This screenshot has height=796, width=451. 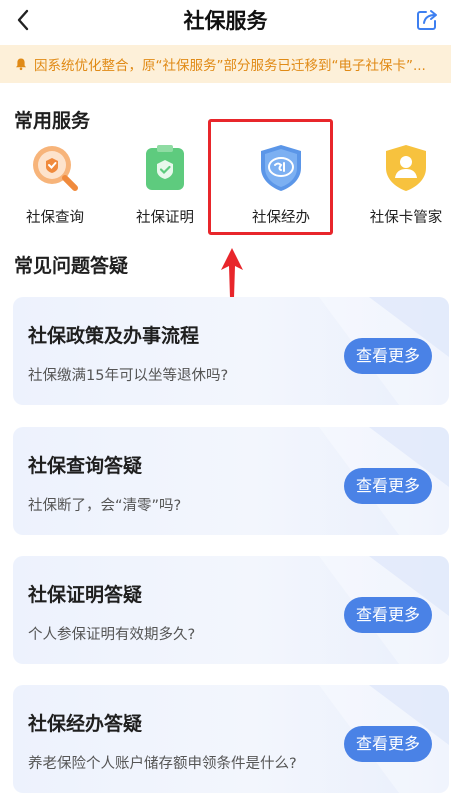 What do you see at coordinates (55, 218) in the screenshot?
I see `service-label: 社保查询` at bounding box center [55, 218].